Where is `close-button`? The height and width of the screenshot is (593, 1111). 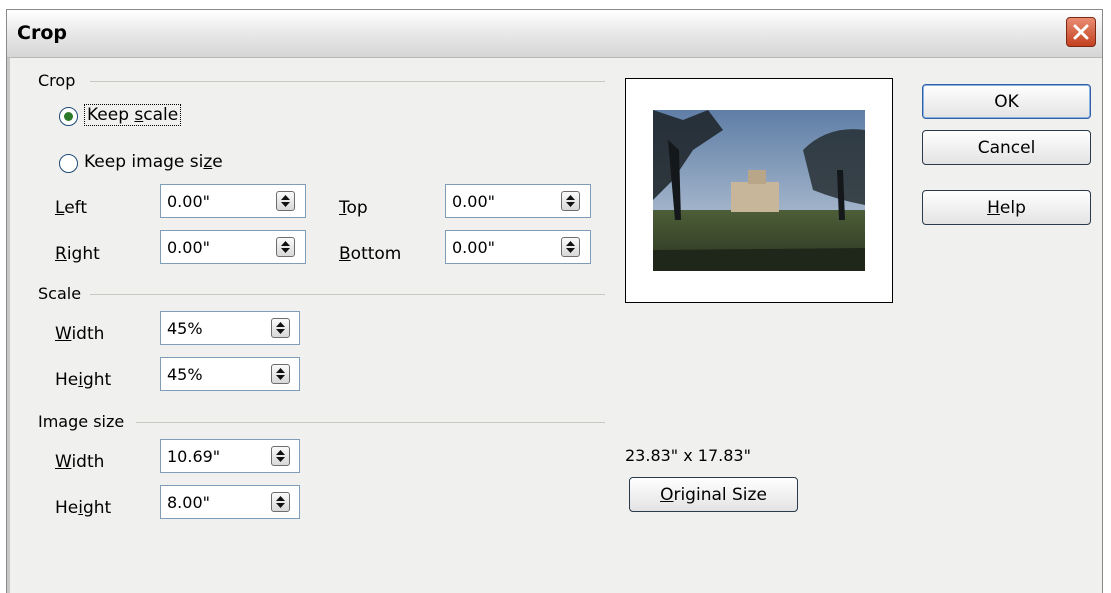 close-button is located at coordinates (1081, 32).